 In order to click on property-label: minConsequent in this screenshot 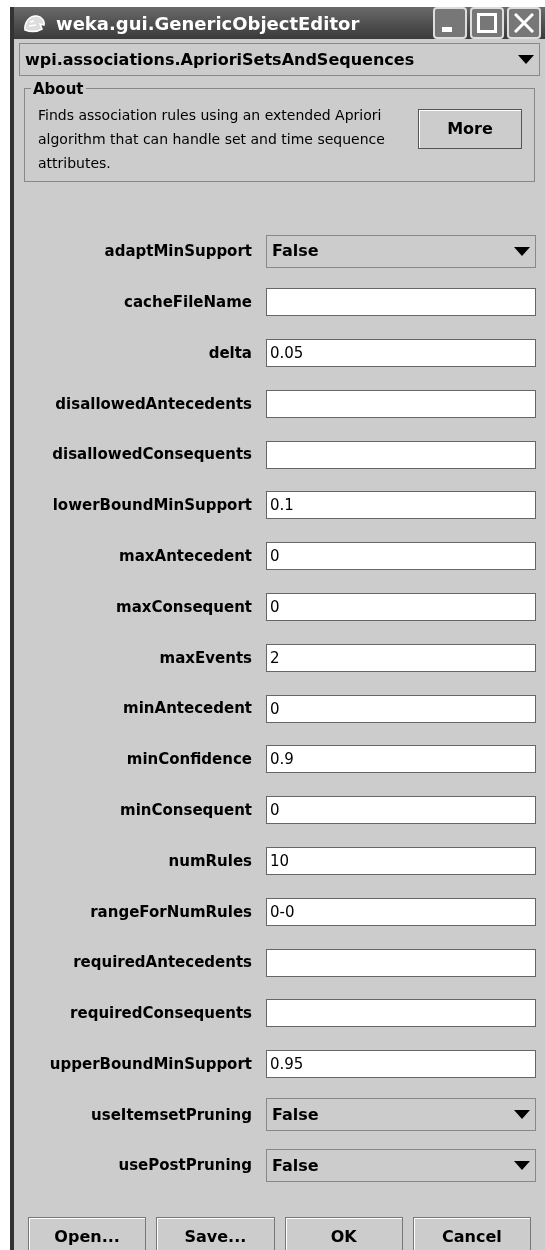, I will do `click(186, 810)`.